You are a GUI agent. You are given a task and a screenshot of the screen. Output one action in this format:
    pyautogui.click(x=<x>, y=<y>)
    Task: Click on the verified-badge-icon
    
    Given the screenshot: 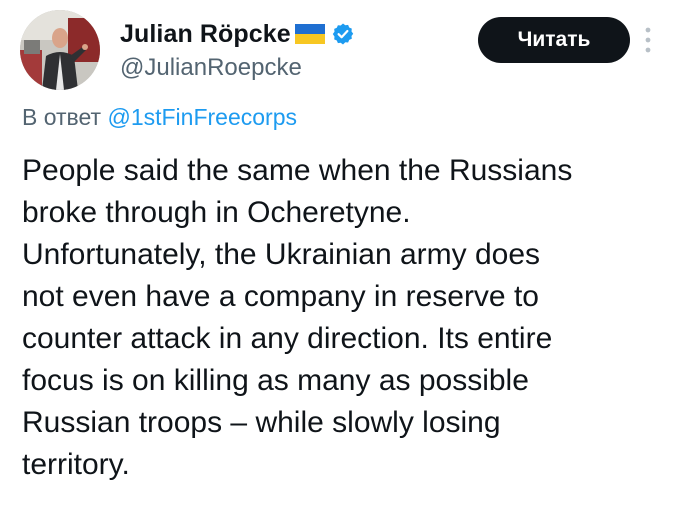 What is the action you would take?
    pyautogui.click(x=343, y=34)
    